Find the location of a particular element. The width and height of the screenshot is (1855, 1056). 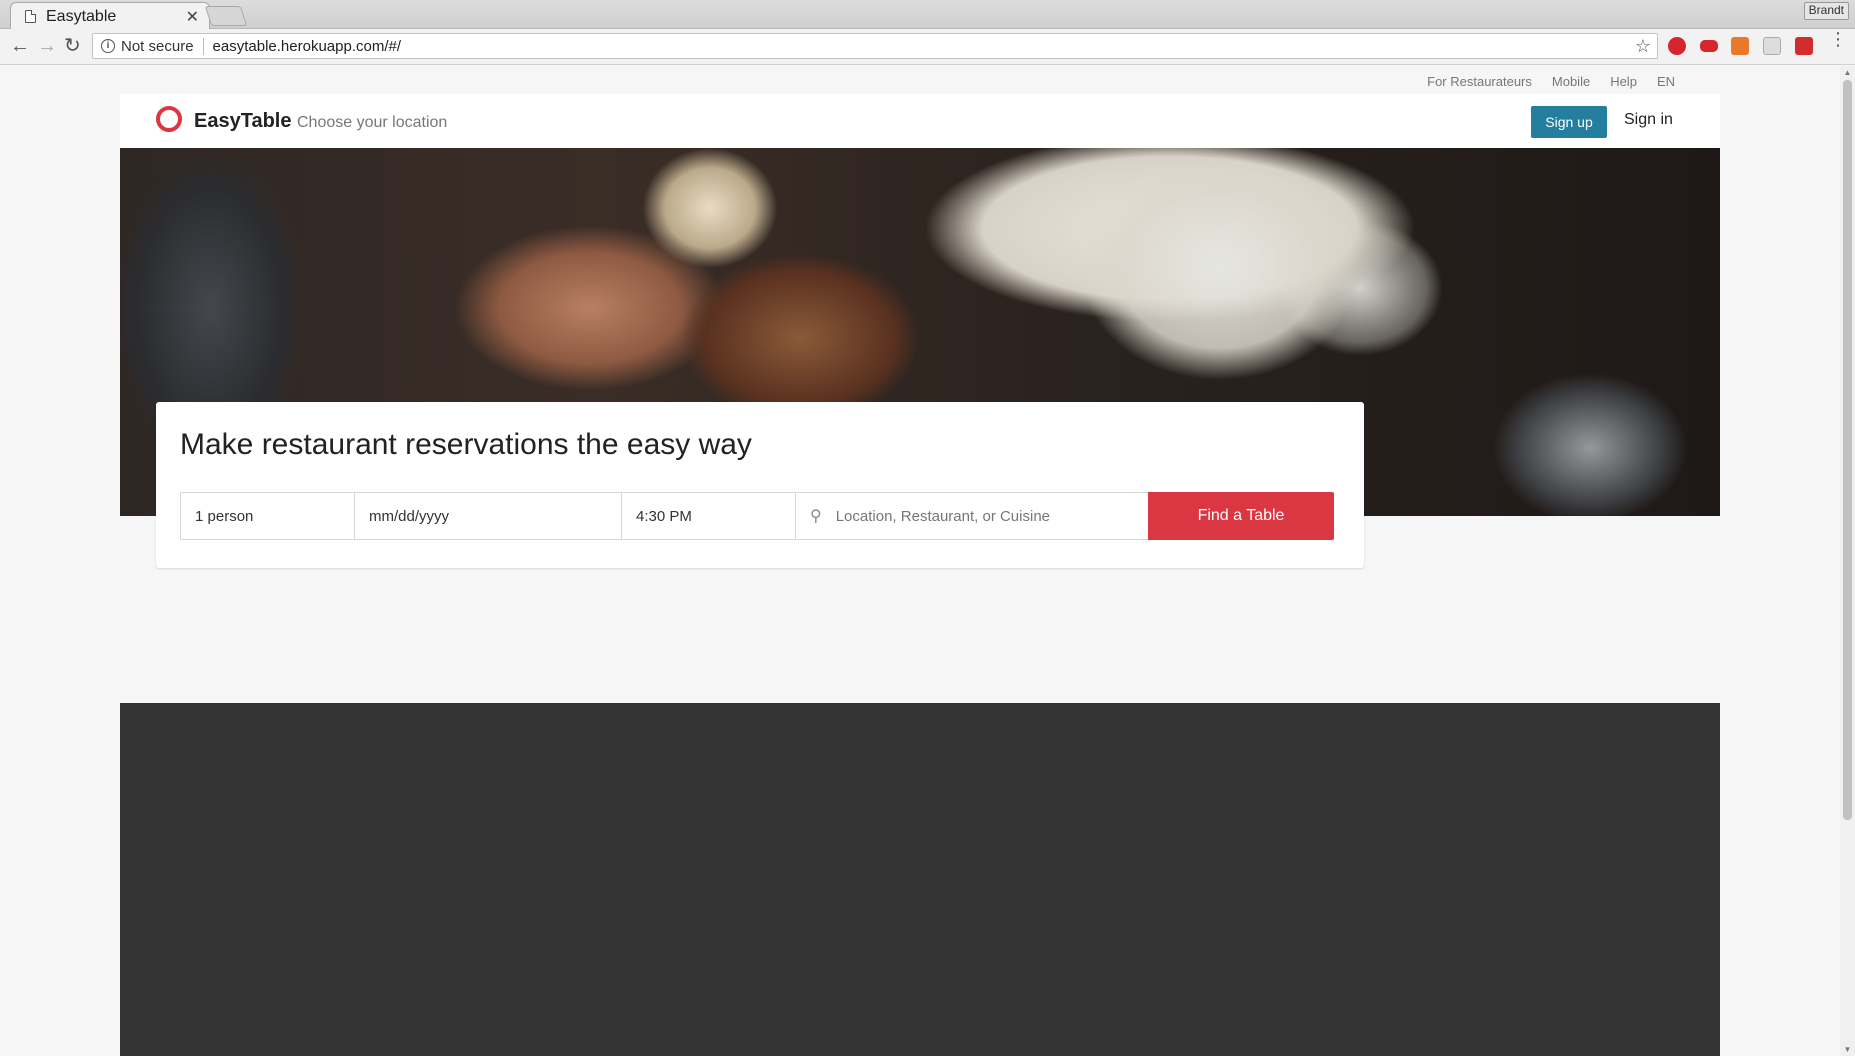

tab-title: Easytable is located at coordinates (81, 16).